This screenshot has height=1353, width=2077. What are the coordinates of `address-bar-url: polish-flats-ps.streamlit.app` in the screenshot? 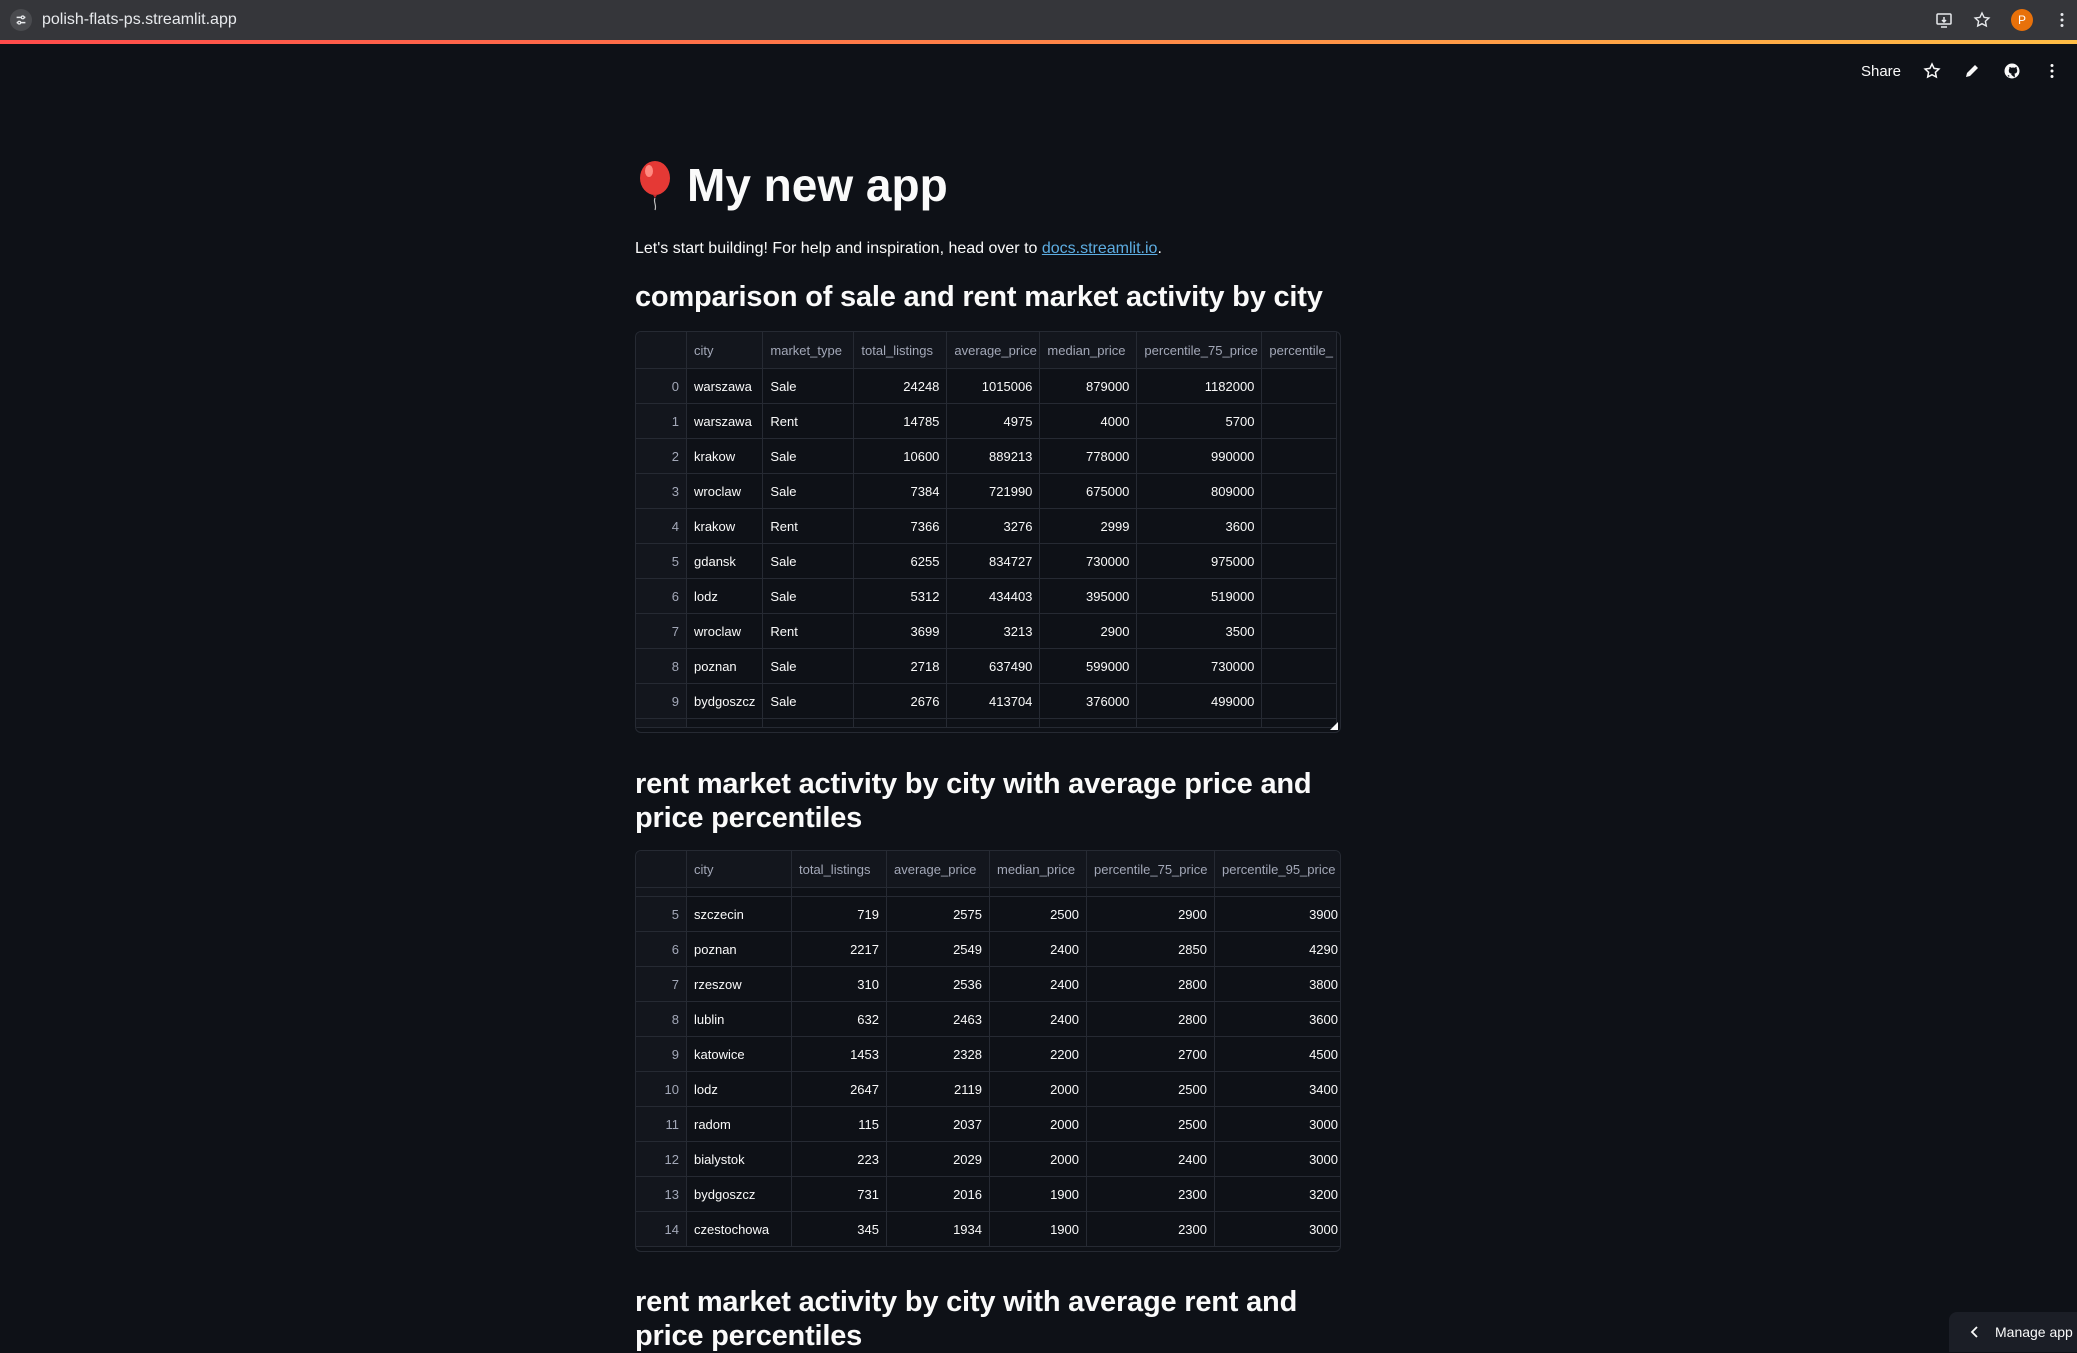 It's located at (139, 20).